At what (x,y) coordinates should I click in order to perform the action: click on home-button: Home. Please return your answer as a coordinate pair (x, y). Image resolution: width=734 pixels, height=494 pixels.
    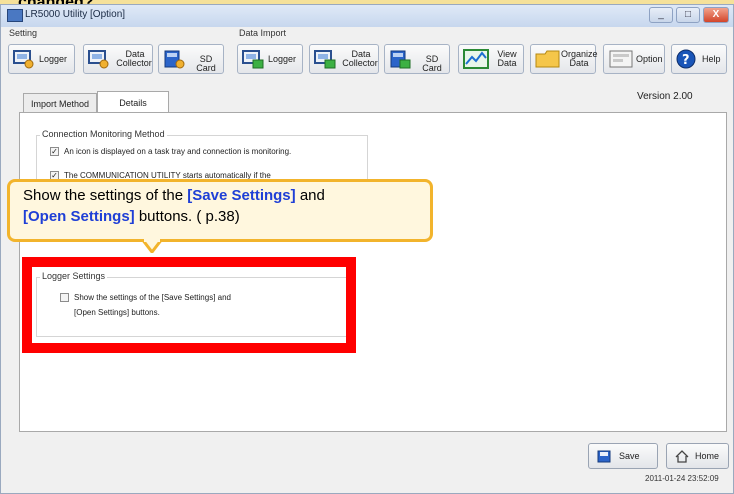
    Looking at the image, I should click on (697, 456).